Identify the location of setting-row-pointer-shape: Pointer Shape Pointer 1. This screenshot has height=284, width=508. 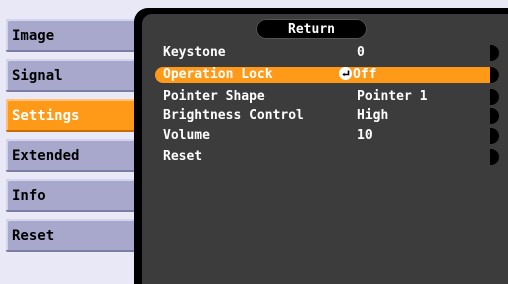
(327, 97).